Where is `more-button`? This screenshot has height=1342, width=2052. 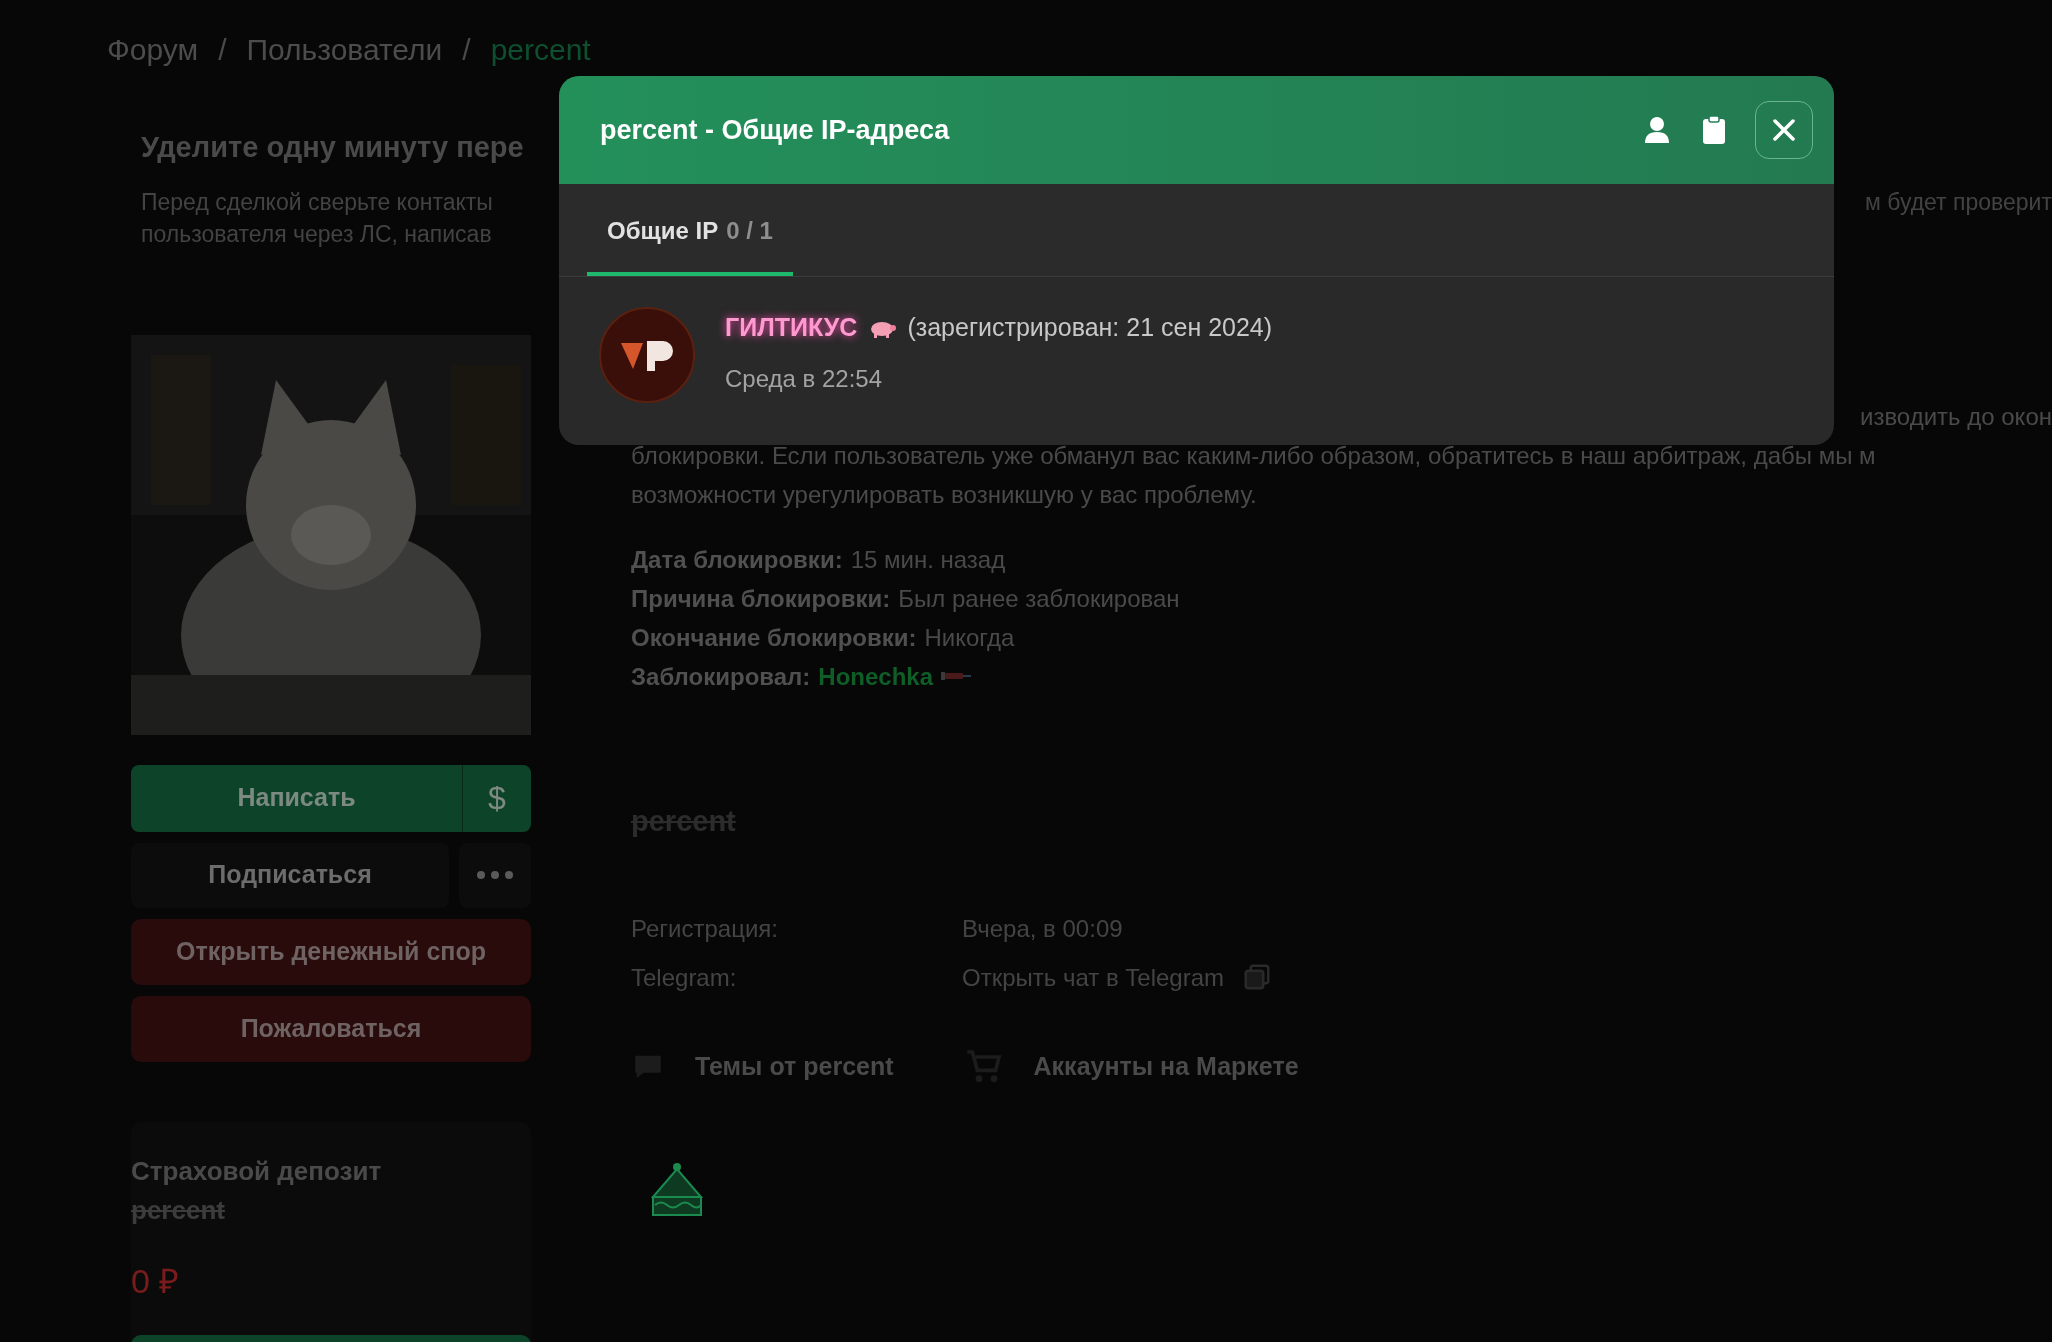
more-button is located at coordinates (495, 875).